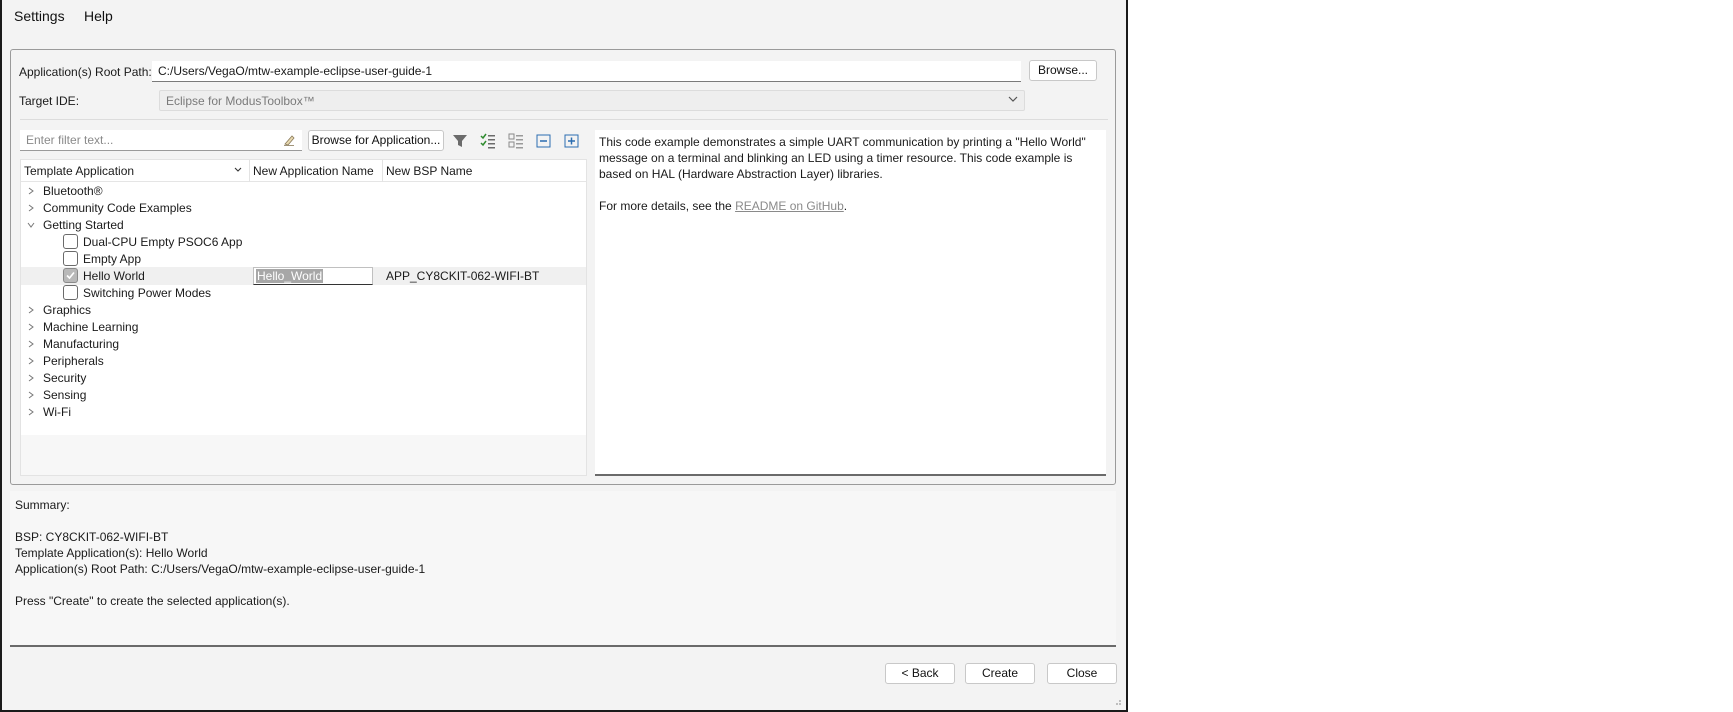 The image size is (1733, 712). I want to click on application-name-input: Hello_World, so click(313, 276).